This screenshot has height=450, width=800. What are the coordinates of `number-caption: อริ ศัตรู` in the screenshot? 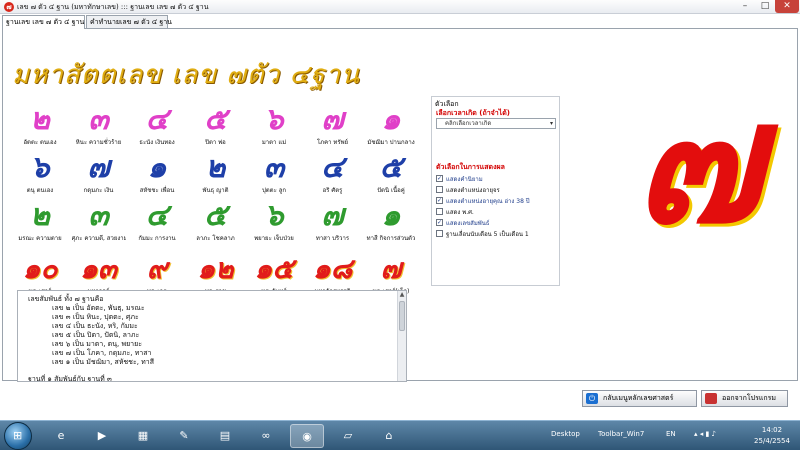 It's located at (332, 190).